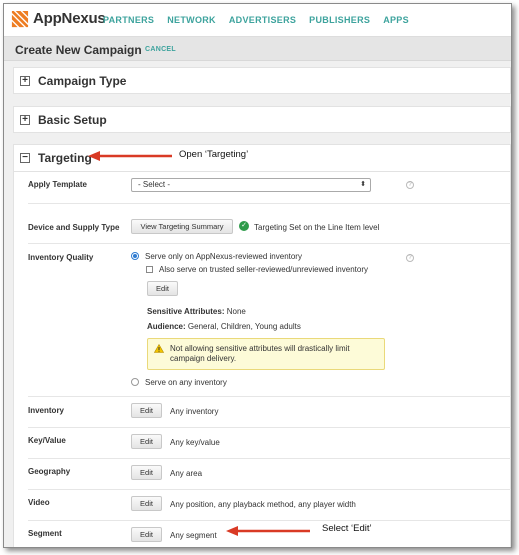  I want to click on view-targeting-summary-button: View Targeting Summary, so click(182, 226).